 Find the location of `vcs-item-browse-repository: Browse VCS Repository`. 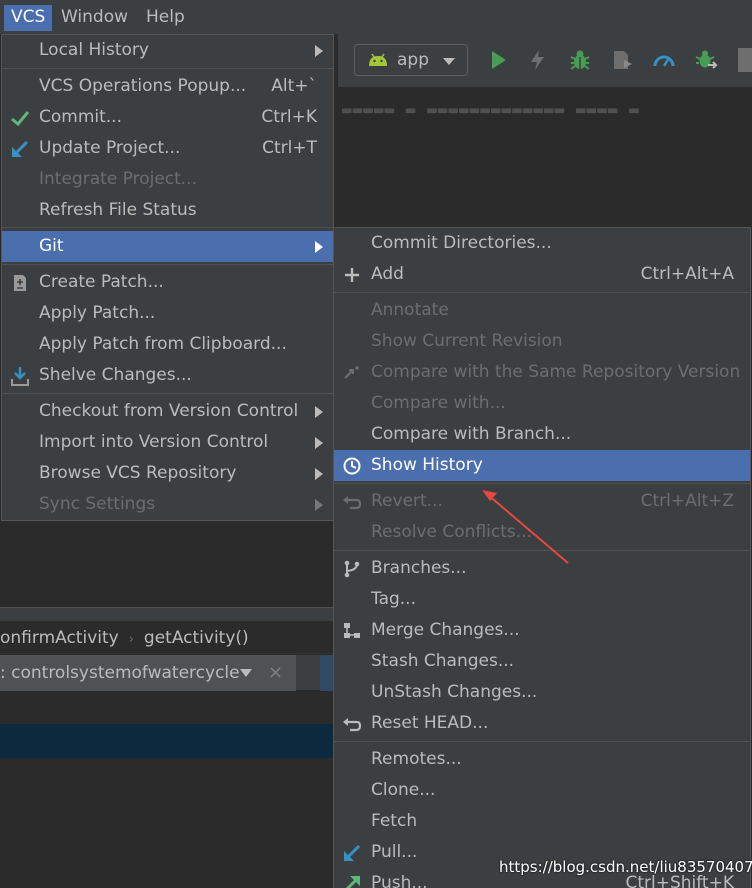

vcs-item-browse-repository: Browse VCS Repository is located at coordinates (167, 473).